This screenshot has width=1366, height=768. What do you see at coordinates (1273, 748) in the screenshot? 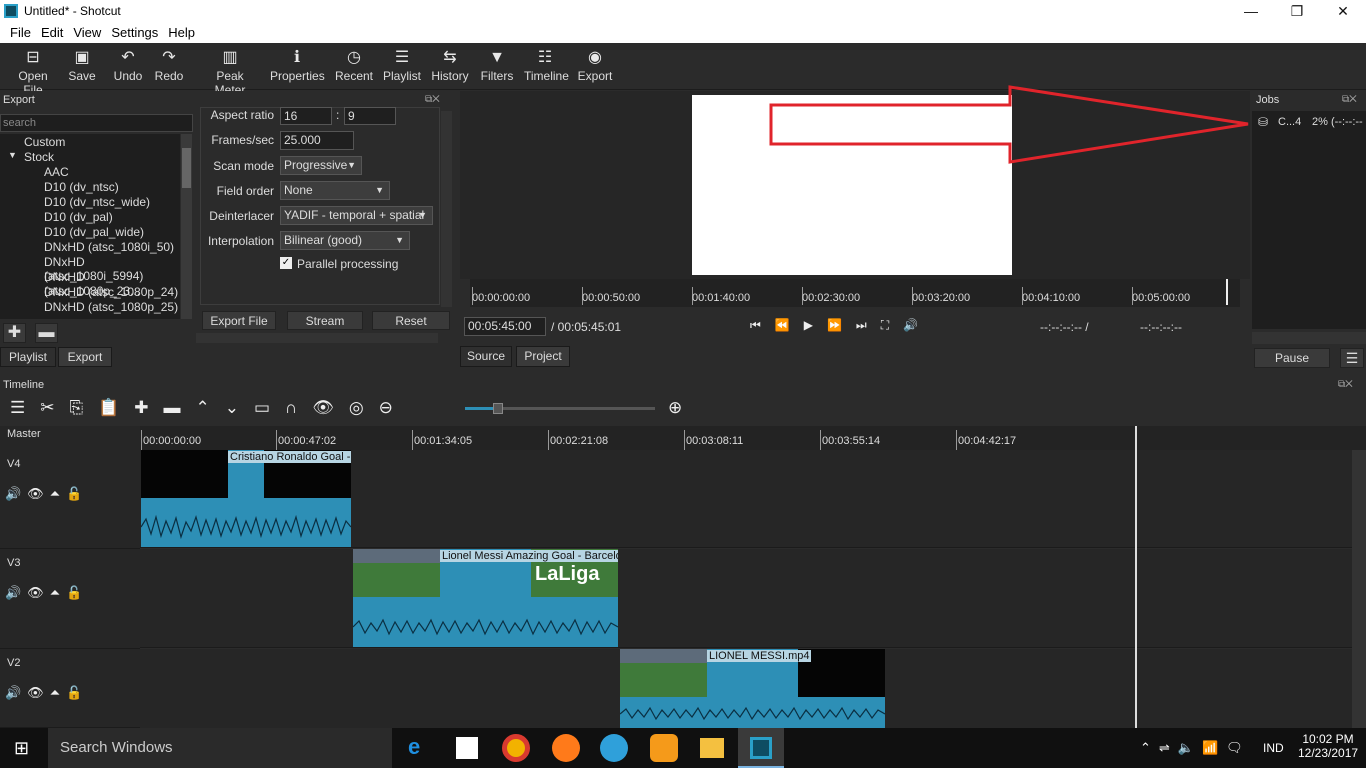
I see `language-indicator: IND` at bounding box center [1273, 748].